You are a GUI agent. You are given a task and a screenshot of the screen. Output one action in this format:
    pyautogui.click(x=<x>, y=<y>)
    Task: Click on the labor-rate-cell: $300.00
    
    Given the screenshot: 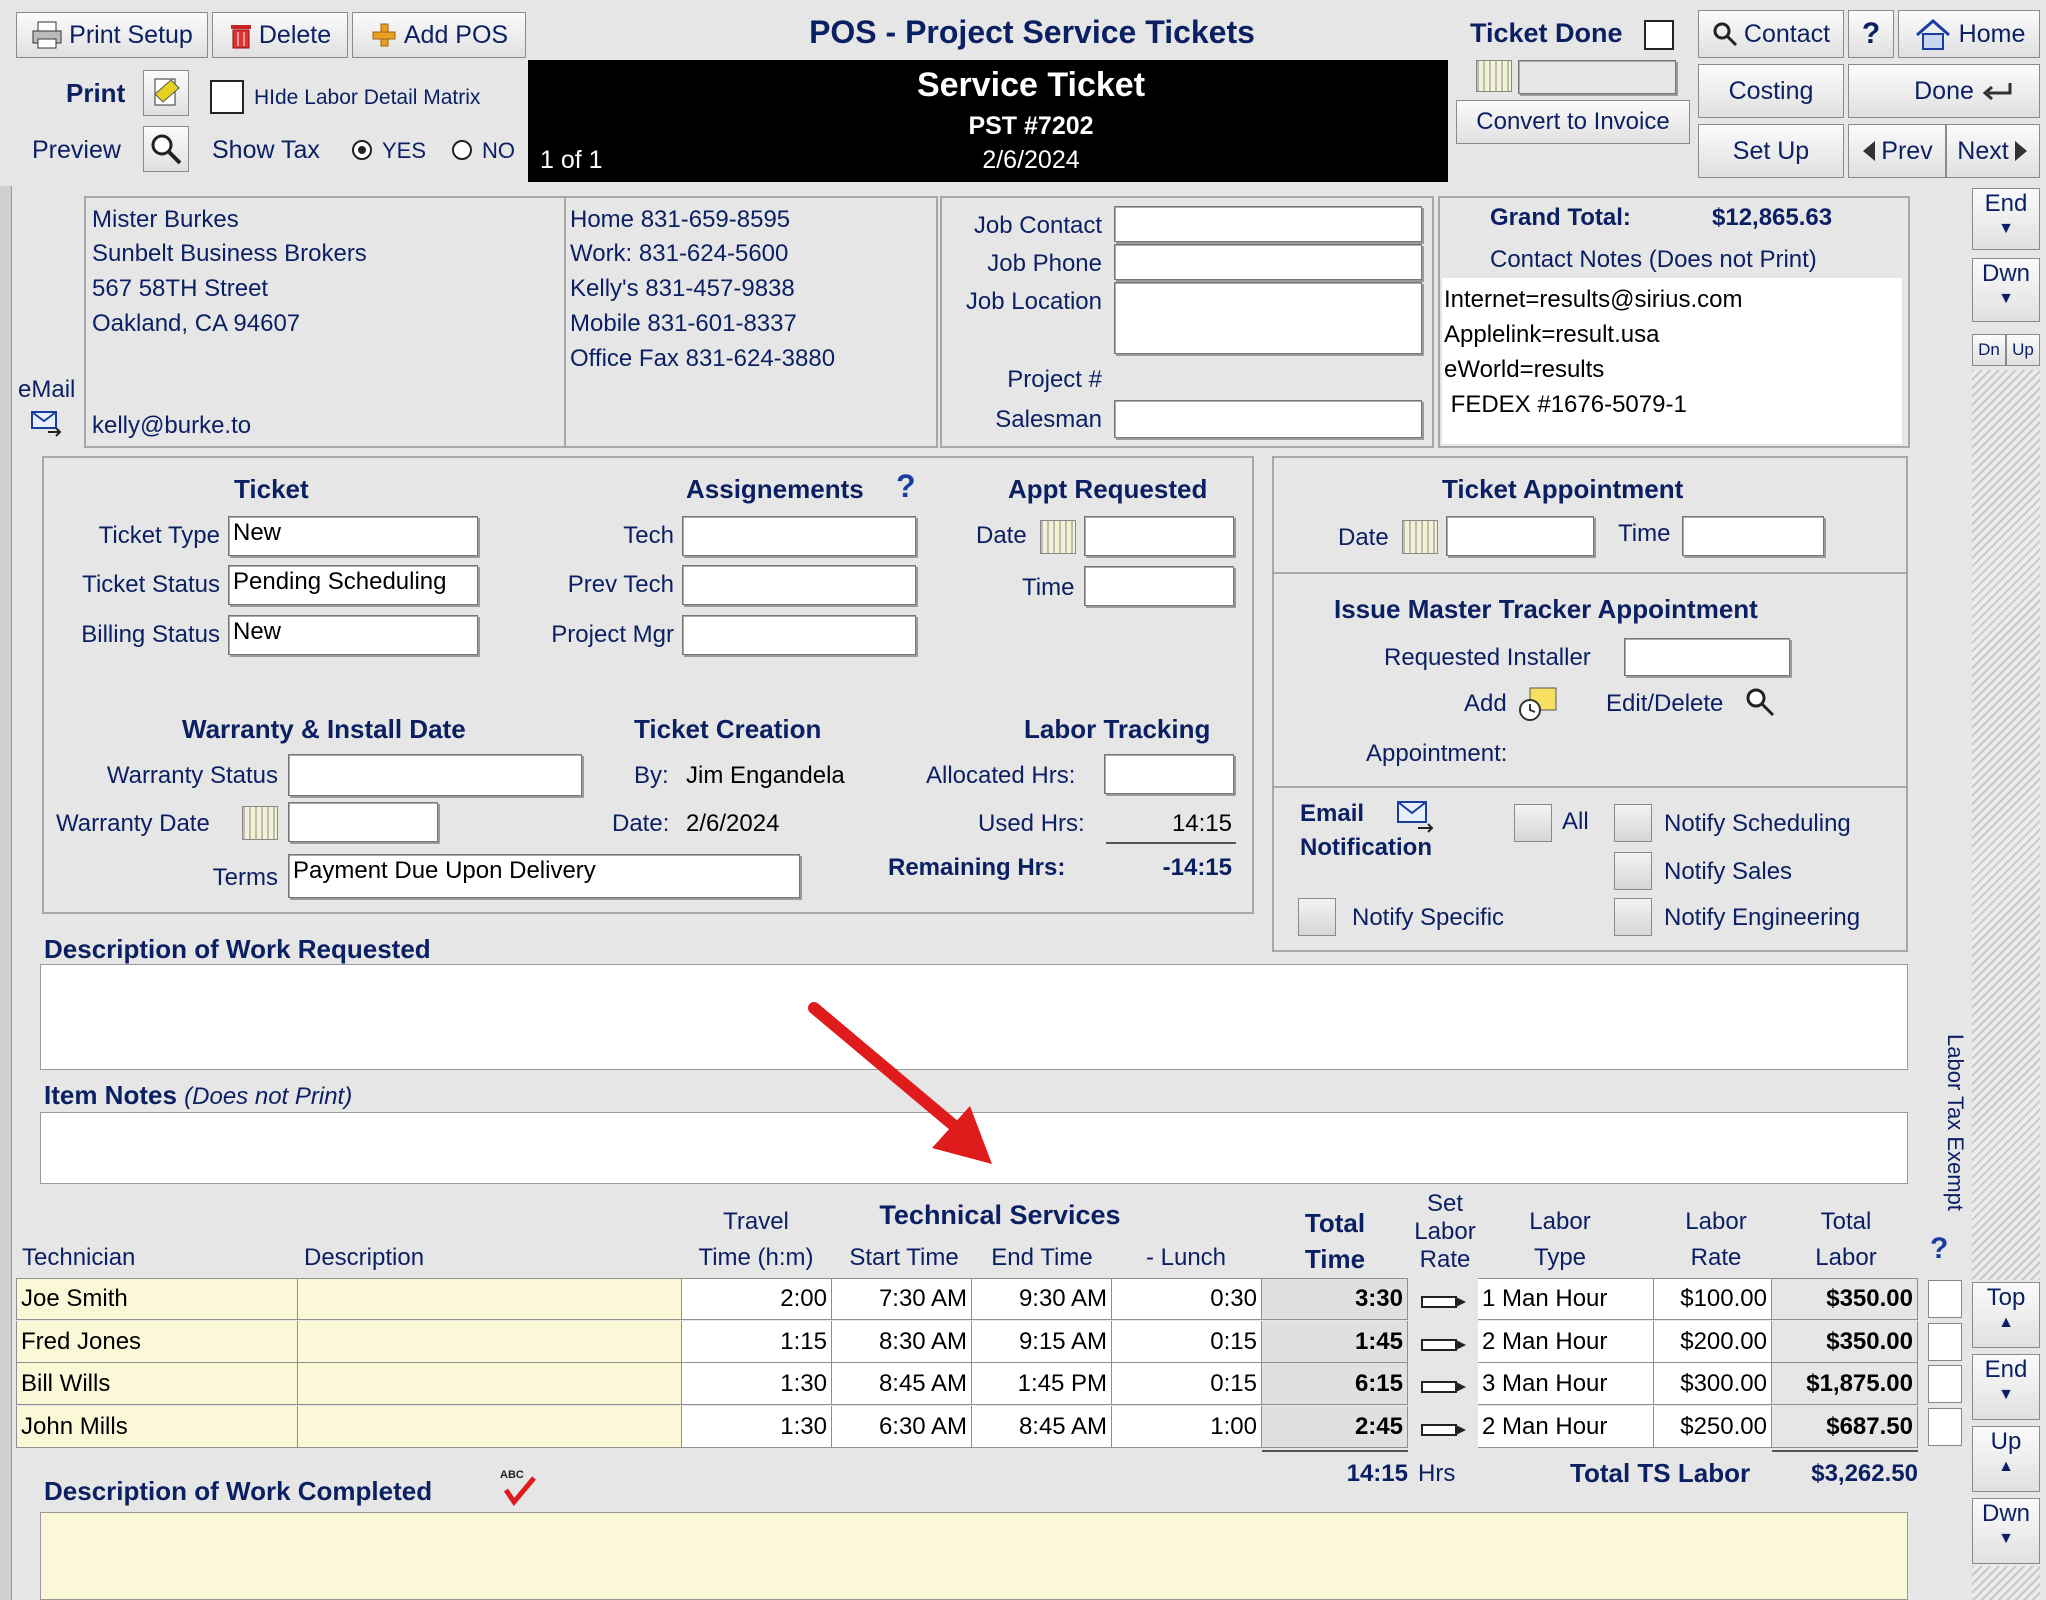 What is the action you would take?
    pyautogui.click(x=1713, y=1384)
    